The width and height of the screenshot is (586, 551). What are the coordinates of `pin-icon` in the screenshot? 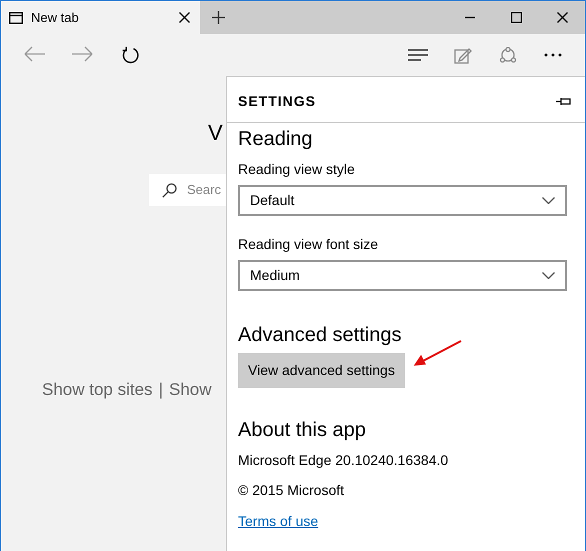 It's located at (563, 101).